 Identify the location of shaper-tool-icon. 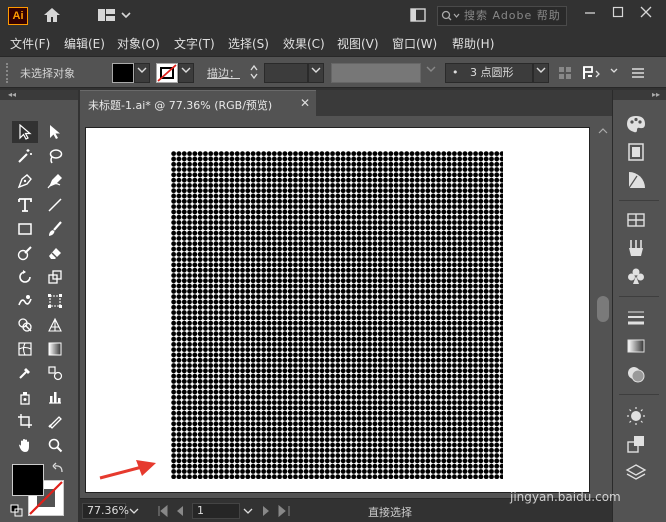
(25, 253).